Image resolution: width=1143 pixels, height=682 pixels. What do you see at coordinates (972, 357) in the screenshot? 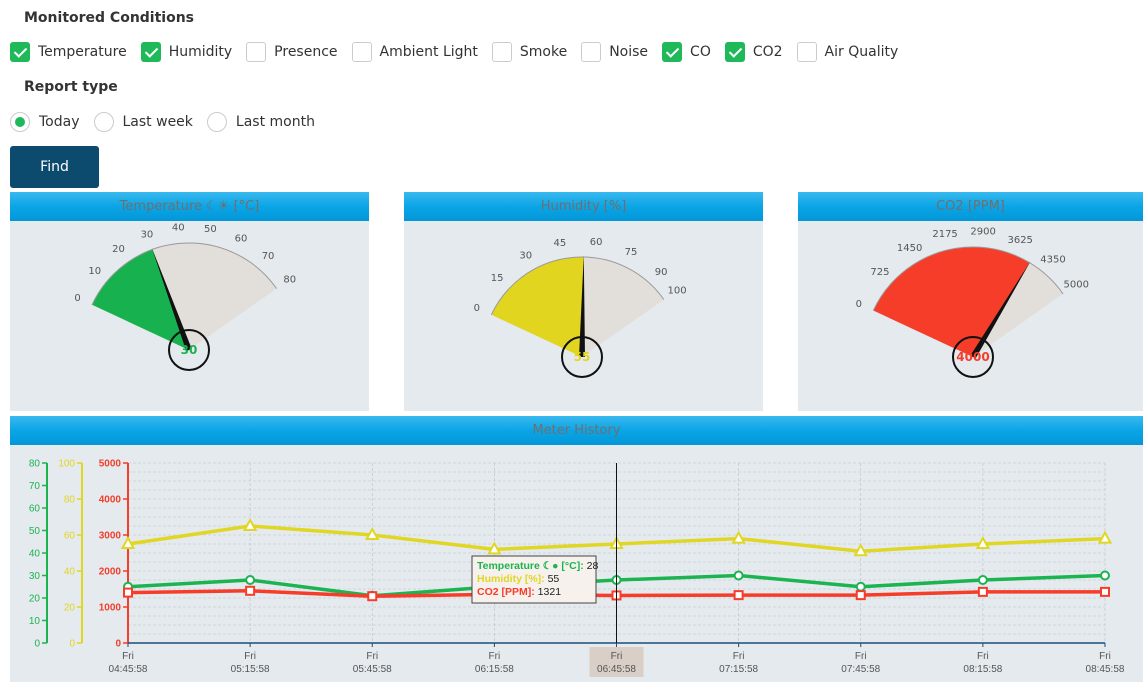
I see `gauge-value-label: 4000` at bounding box center [972, 357].